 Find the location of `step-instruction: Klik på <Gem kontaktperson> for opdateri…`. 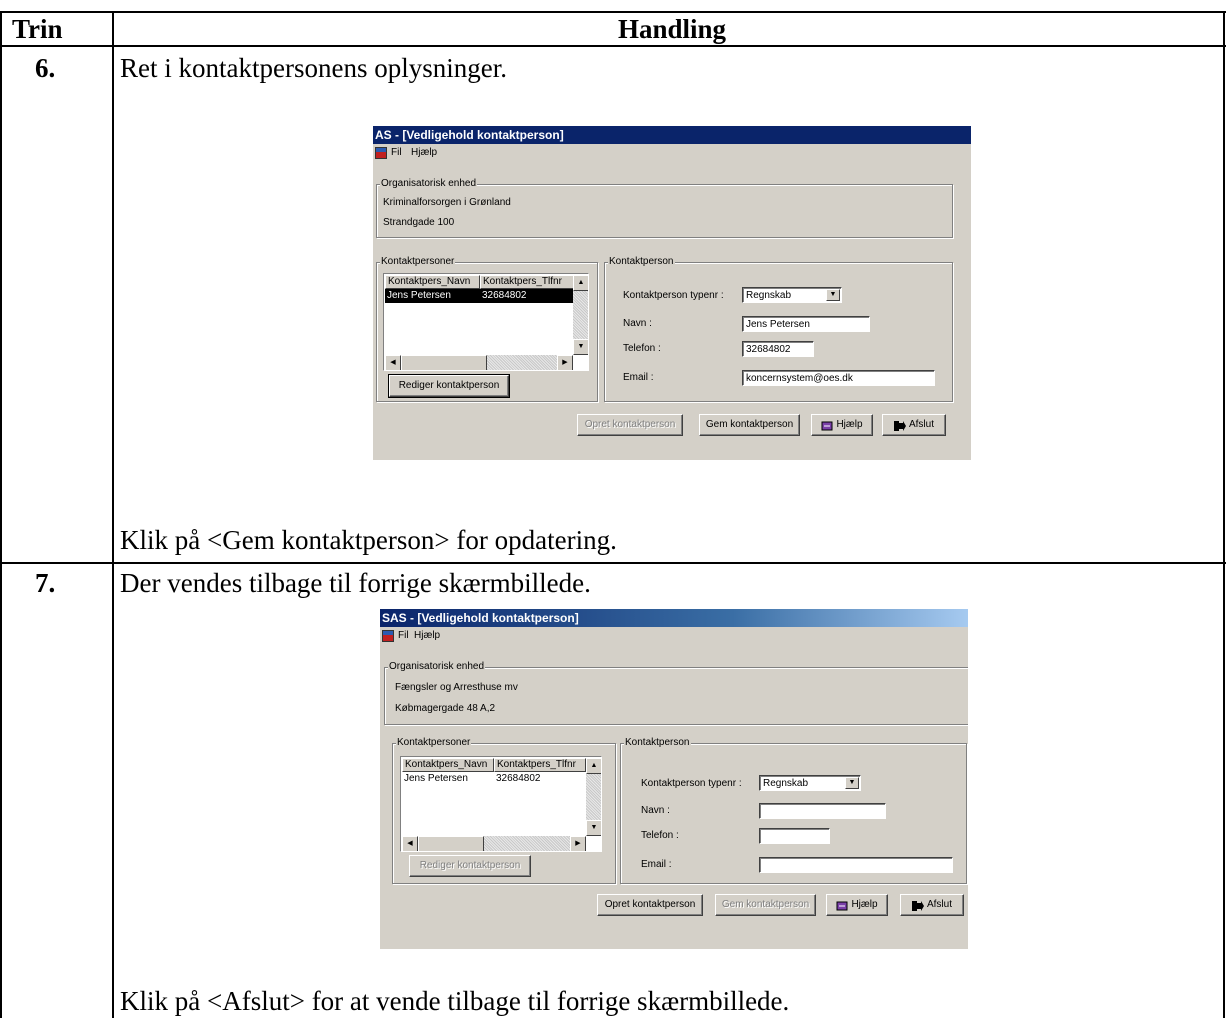

step-instruction: Klik på <Gem kontaktperson> for opdateri… is located at coordinates (368, 540).